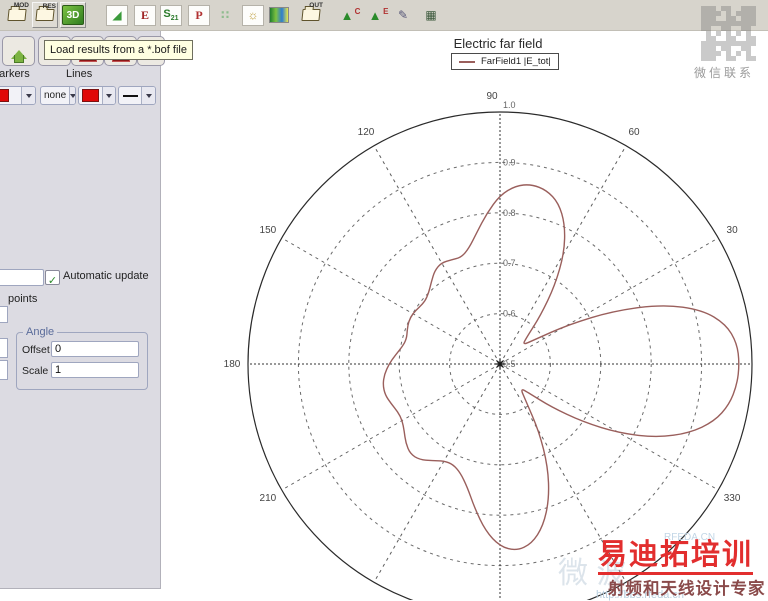 The height and width of the screenshot is (601, 768). Describe the element at coordinates (52, 277) in the screenshot. I see `automatic-update-checkbox` at that location.